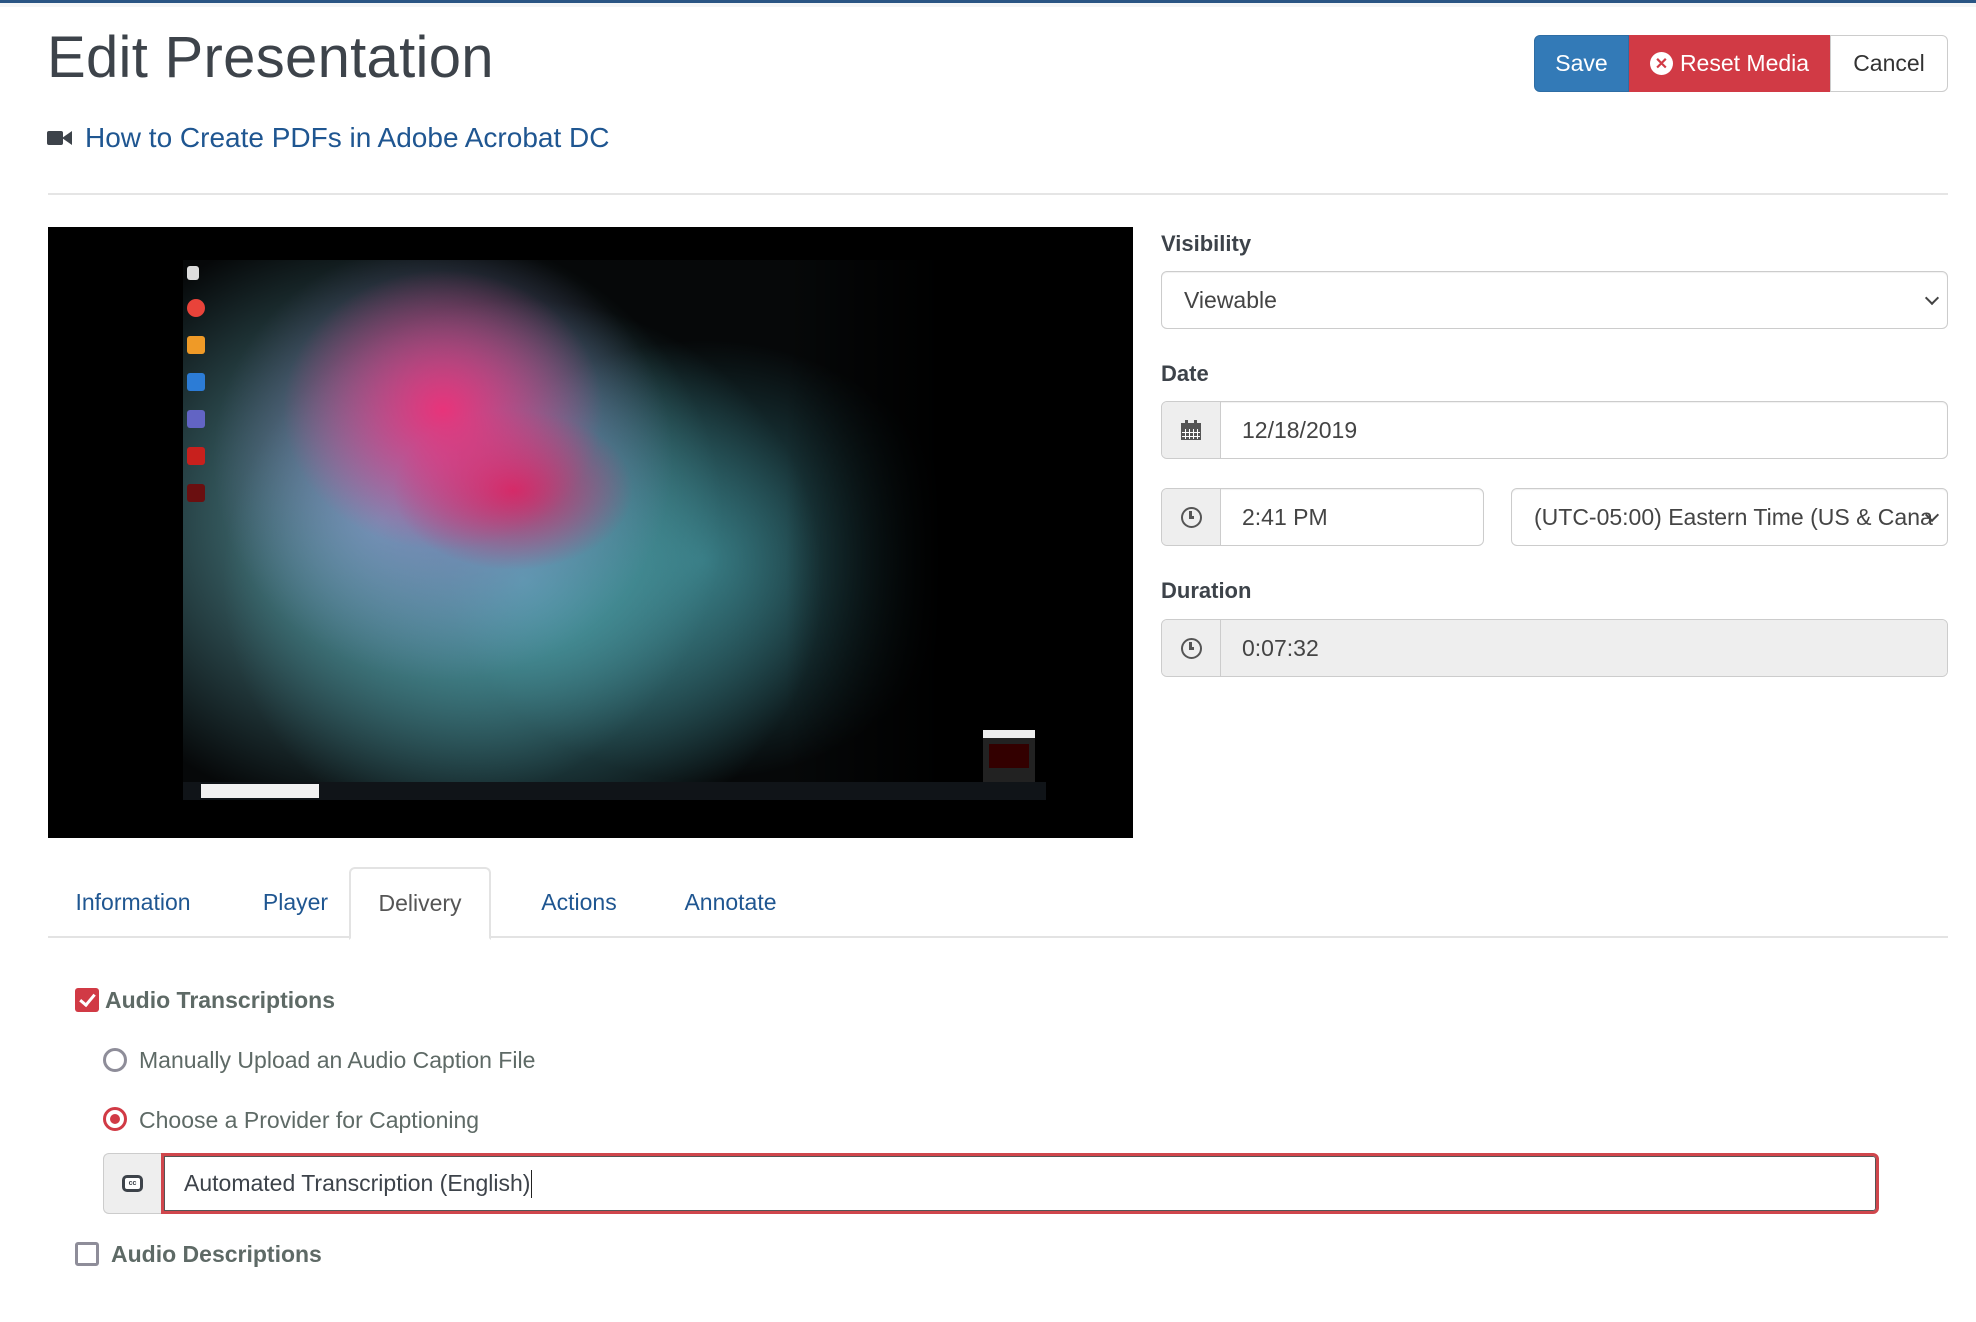 The width and height of the screenshot is (1976, 1322). I want to click on timezone-value: (UTC-05:00) Eastern Time (US & Cana, so click(1733, 516).